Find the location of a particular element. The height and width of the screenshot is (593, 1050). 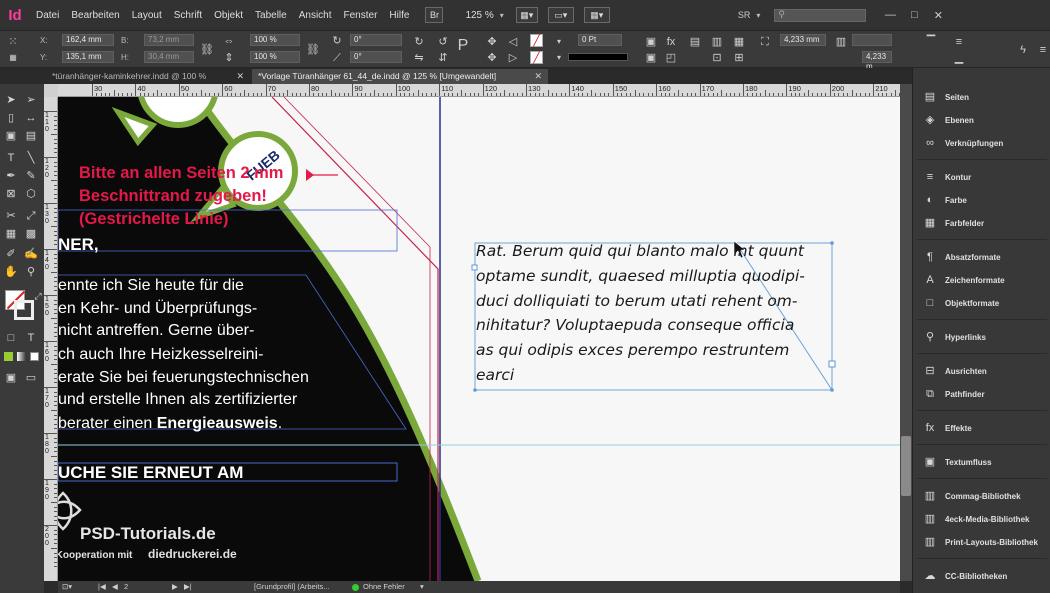

text-frame-line: as qui odipis exces perempo restruntem is located at coordinates (632, 350).